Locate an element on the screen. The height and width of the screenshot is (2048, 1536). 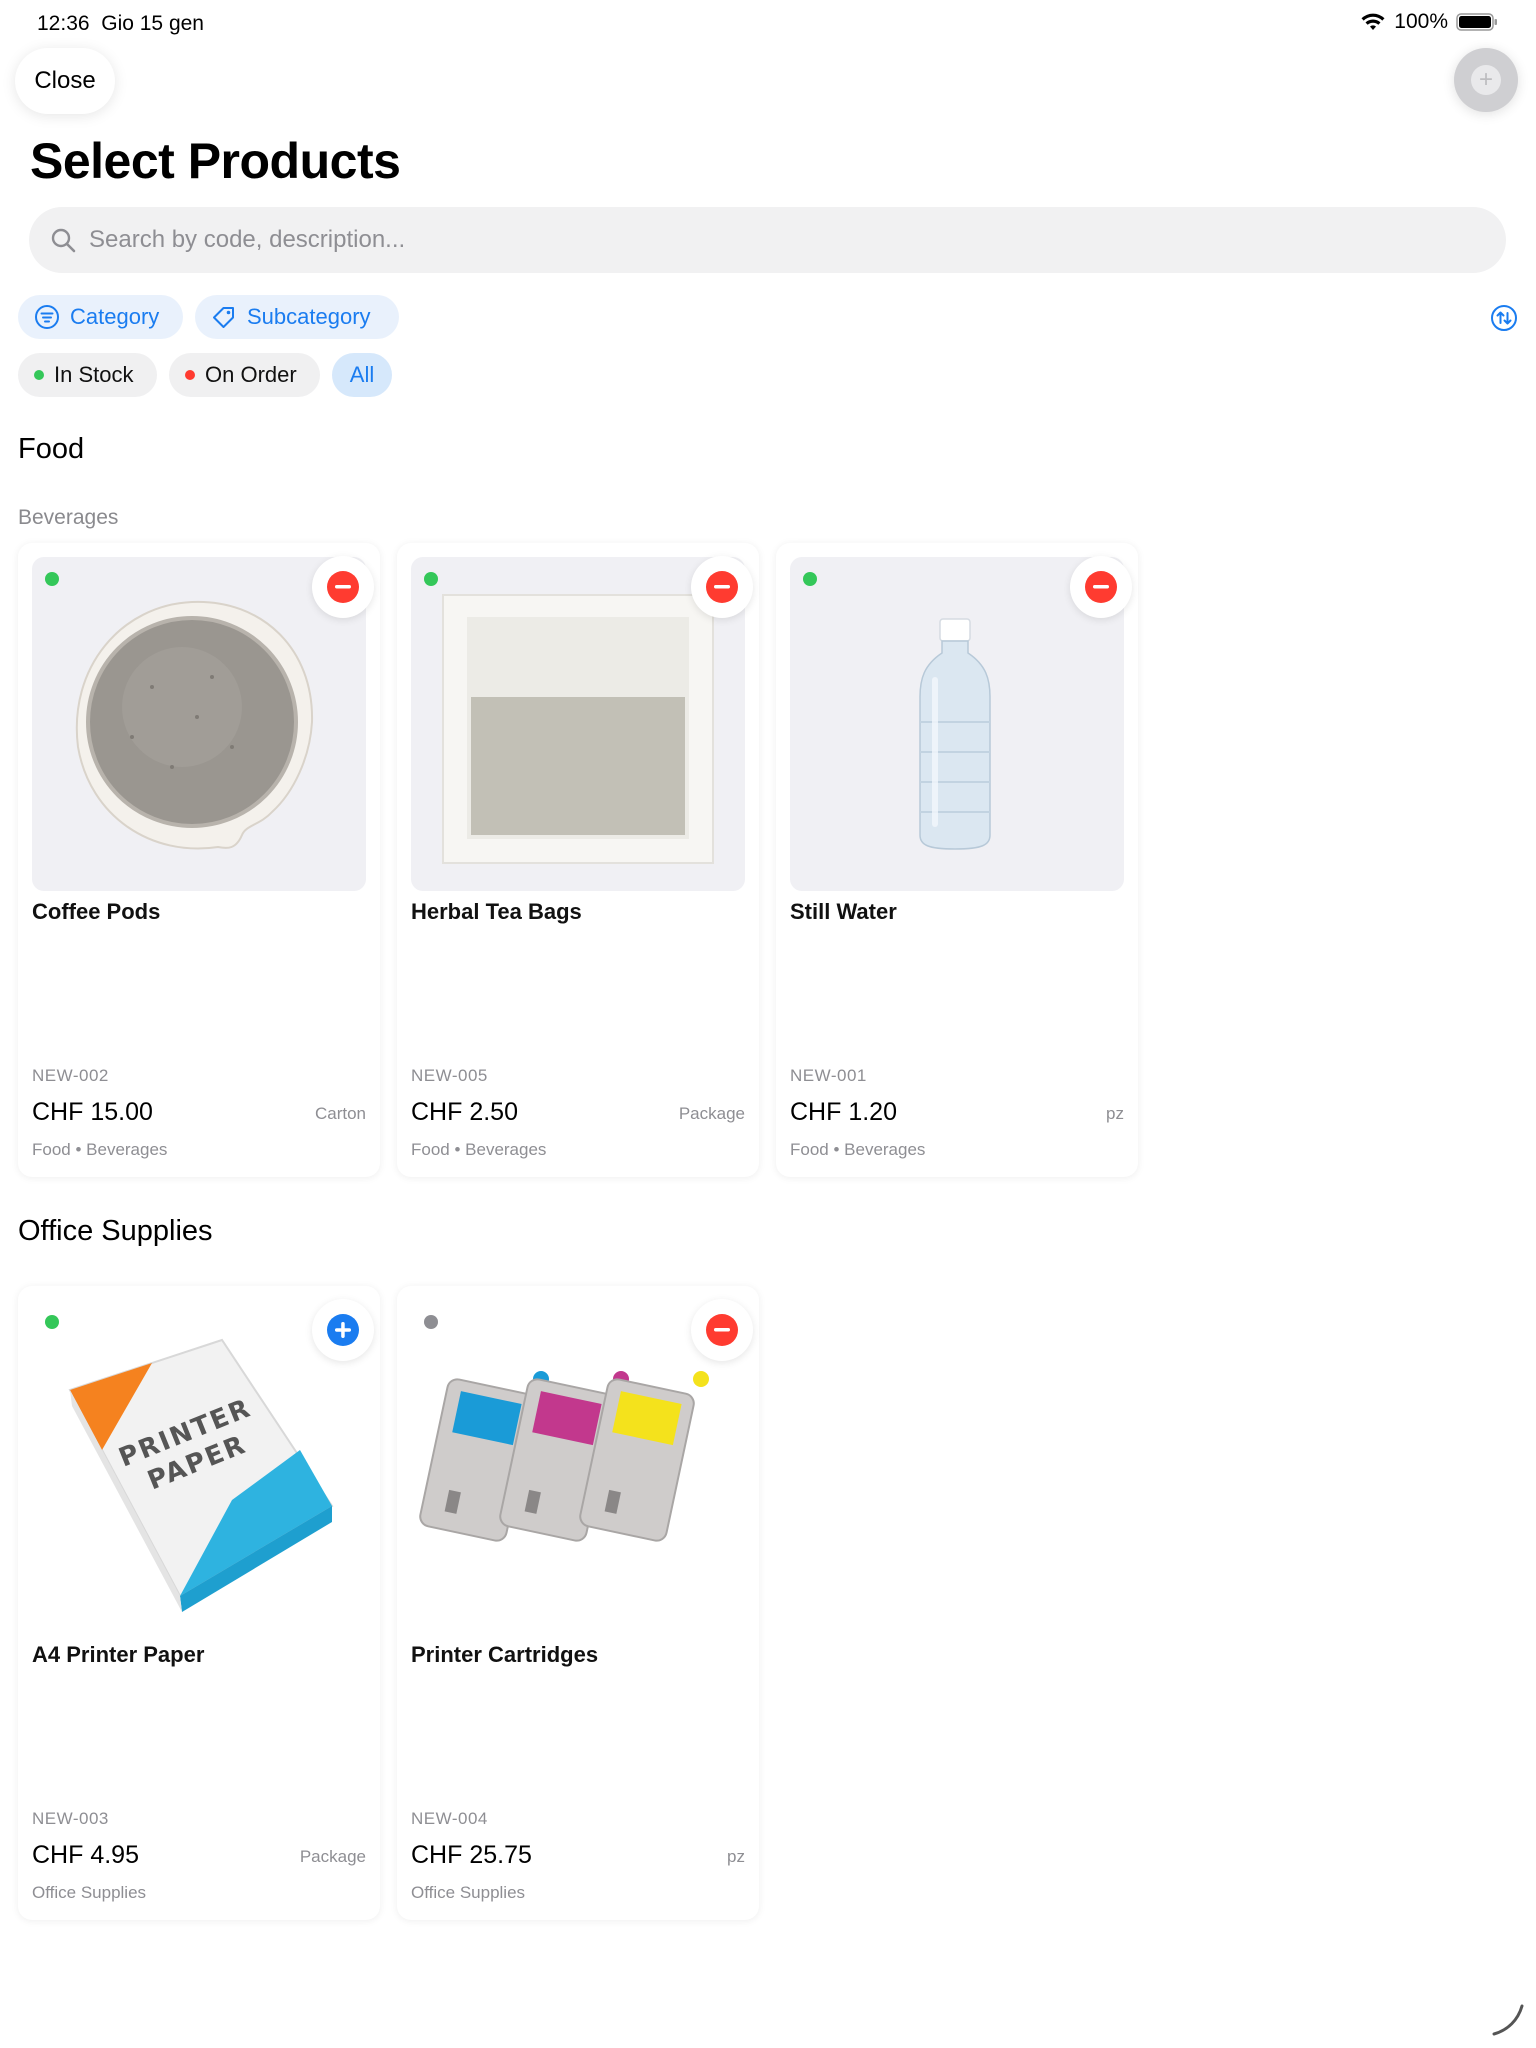
tea-bag-image is located at coordinates (578, 724).